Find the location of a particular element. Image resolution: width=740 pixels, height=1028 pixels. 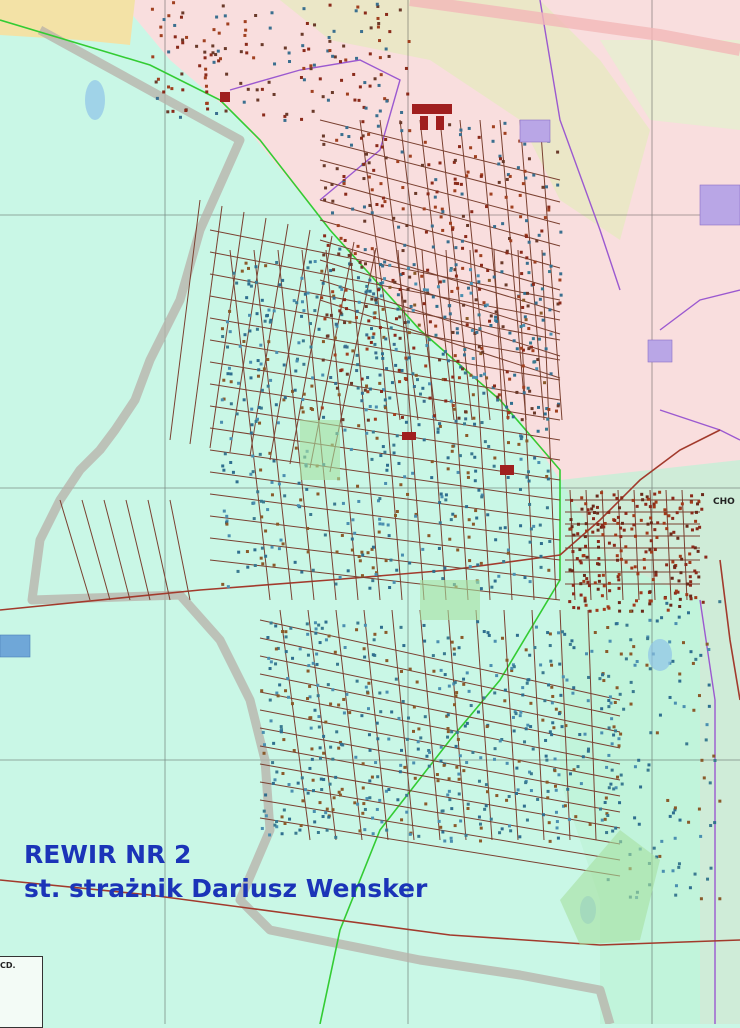

district-caption: REWIR NR 2 st. strażnik Dariusz Wensker is located at coordinates (225, 872).